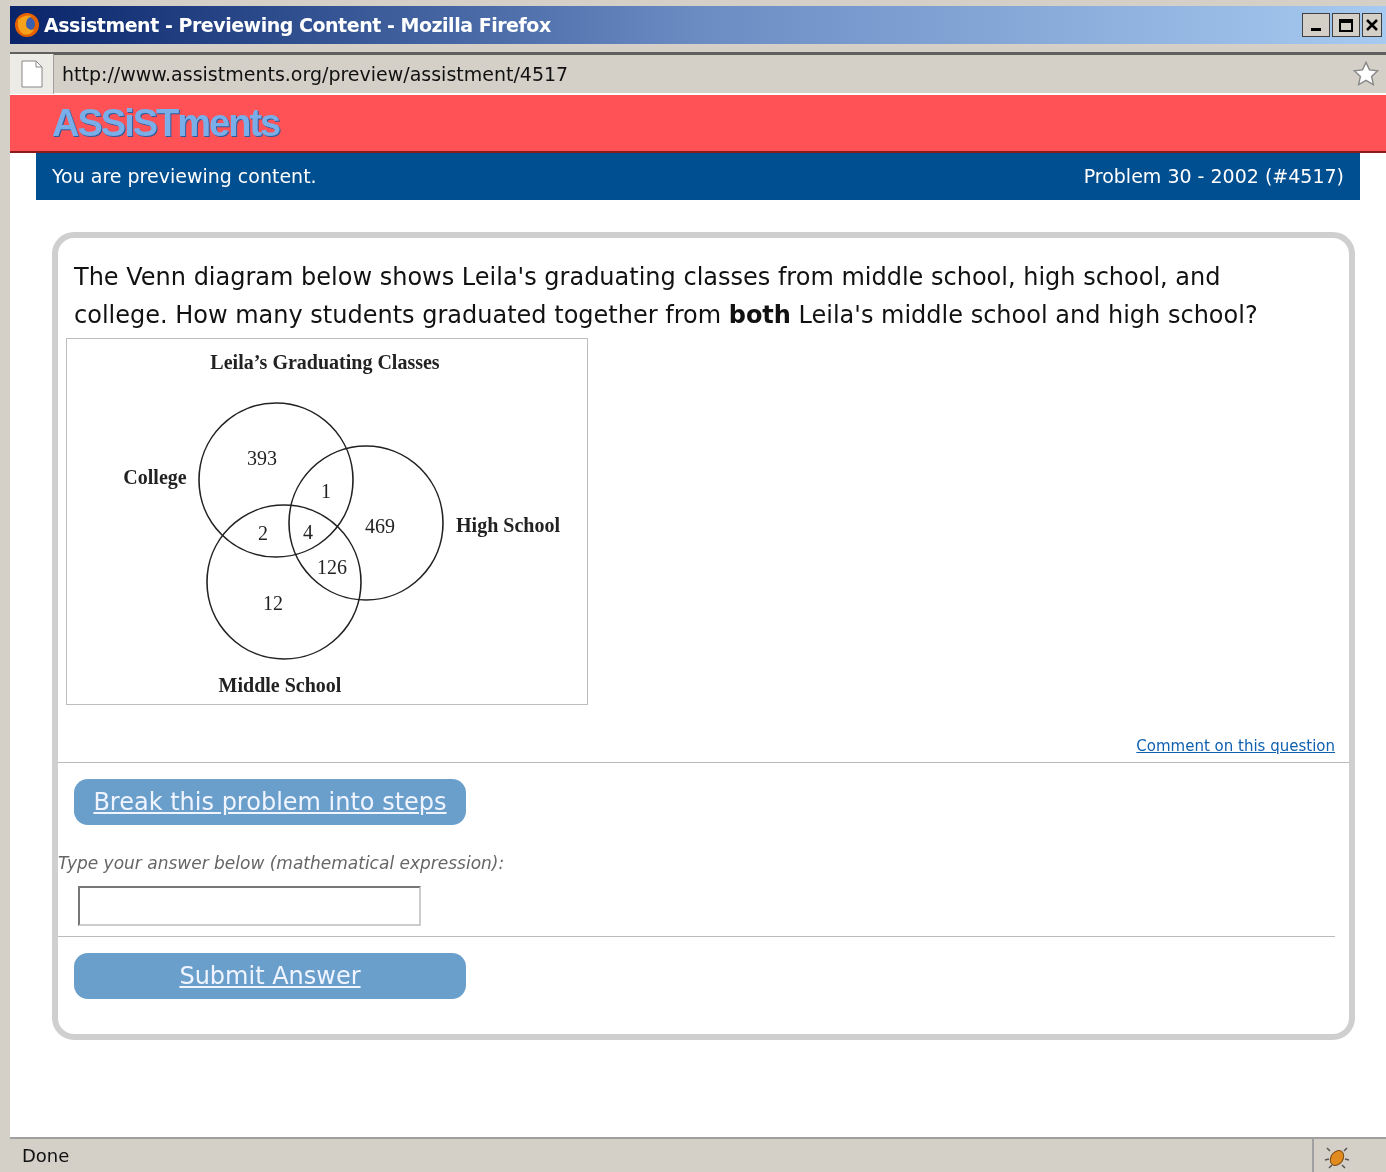 The height and width of the screenshot is (1172, 1386). I want to click on maximize-button, so click(1346, 25).